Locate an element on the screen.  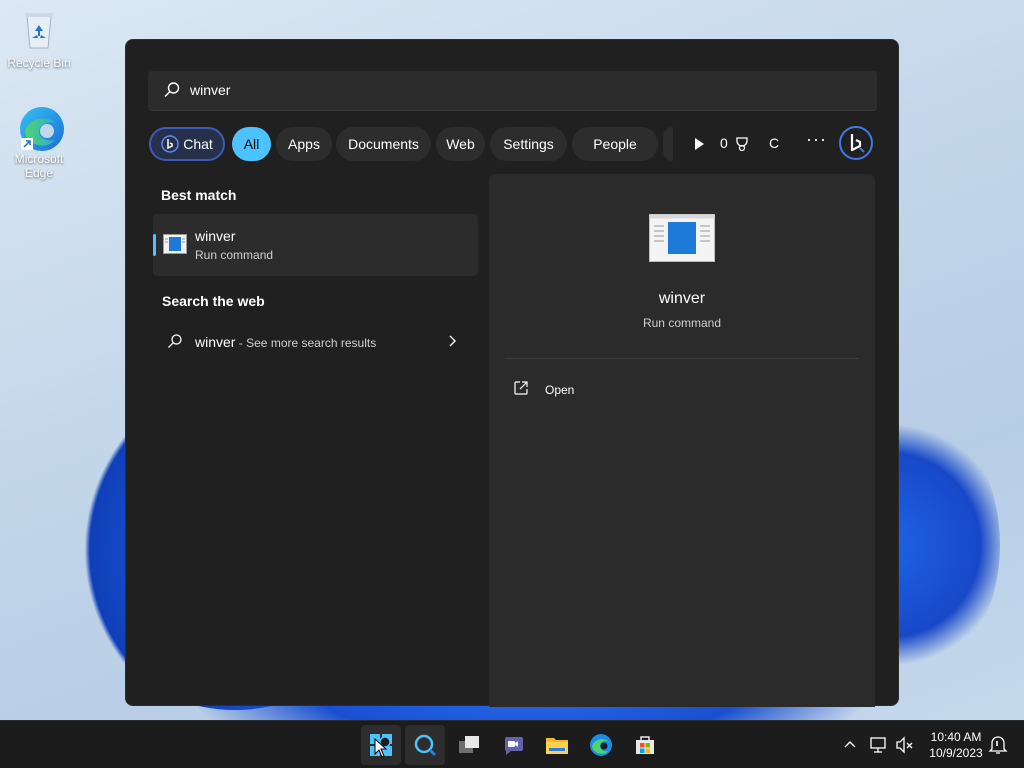
clock-date: 10/9/2023 is located at coordinates (956, 753).